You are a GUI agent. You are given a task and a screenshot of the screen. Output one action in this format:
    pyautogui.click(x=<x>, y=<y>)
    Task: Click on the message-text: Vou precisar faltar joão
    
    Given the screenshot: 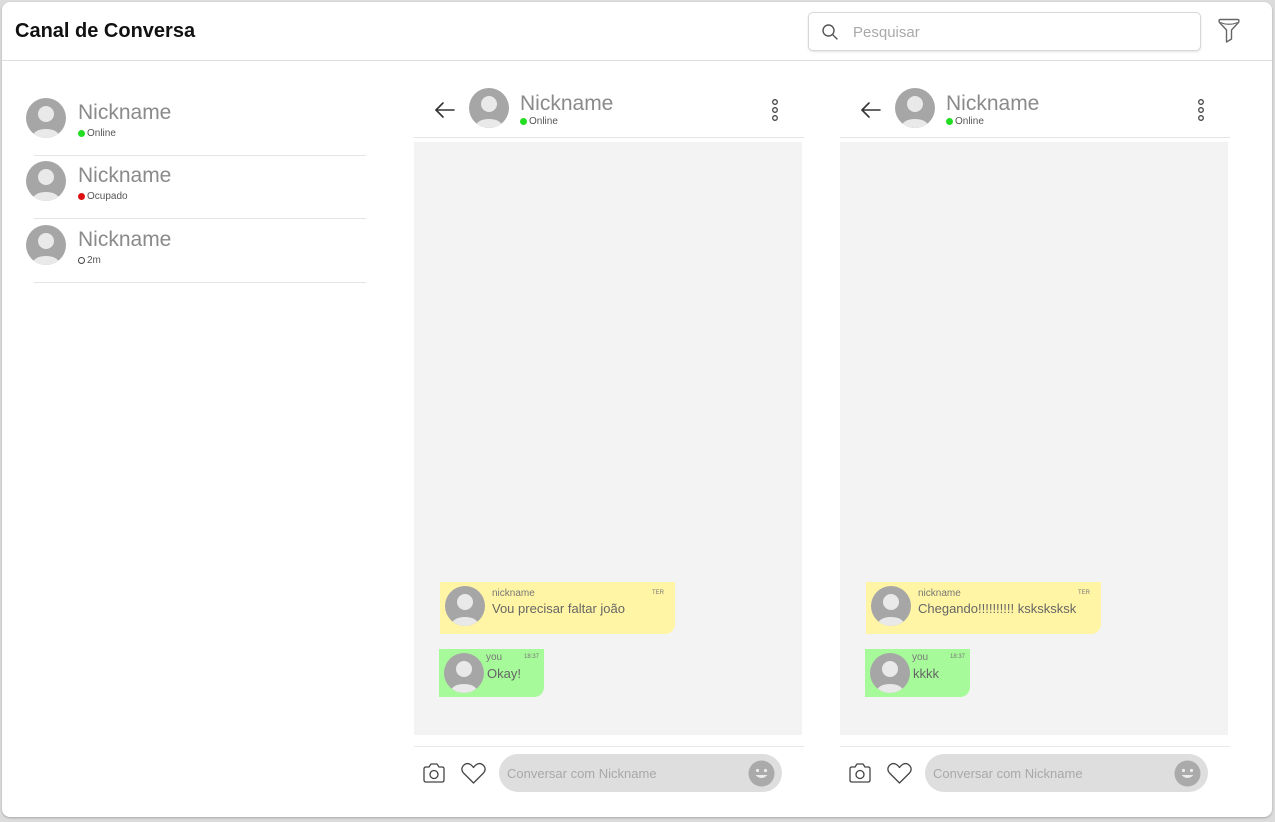 What is the action you would take?
    pyautogui.click(x=558, y=608)
    